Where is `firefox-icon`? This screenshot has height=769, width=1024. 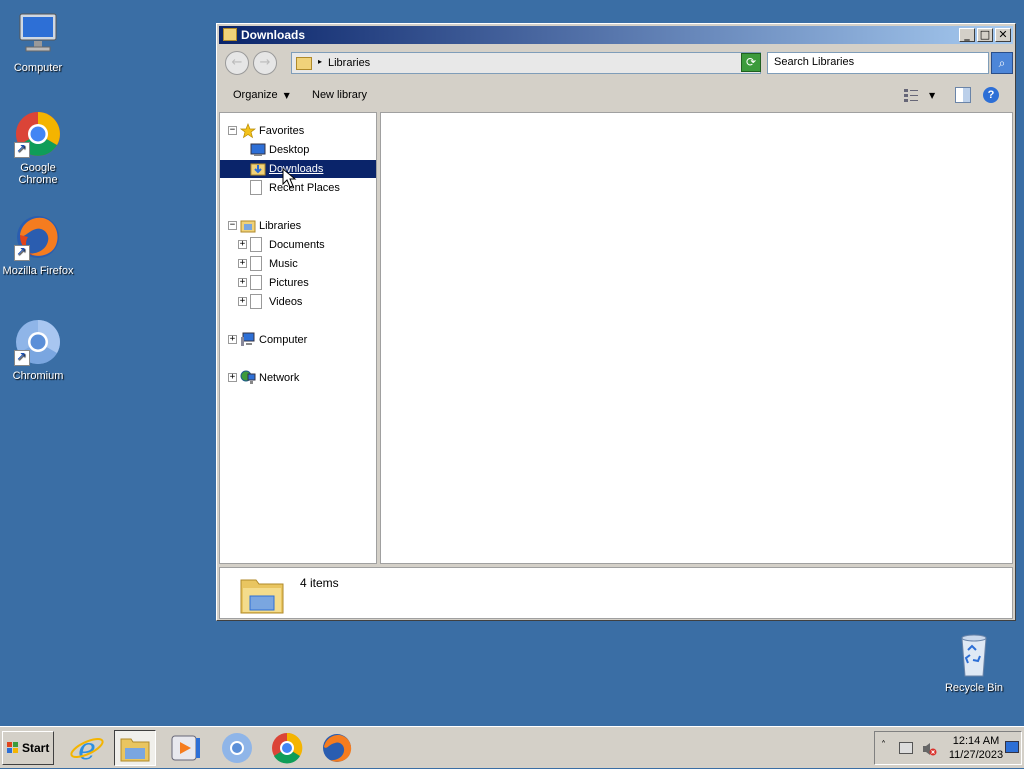
firefox-icon is located at coordinates (337, 748).